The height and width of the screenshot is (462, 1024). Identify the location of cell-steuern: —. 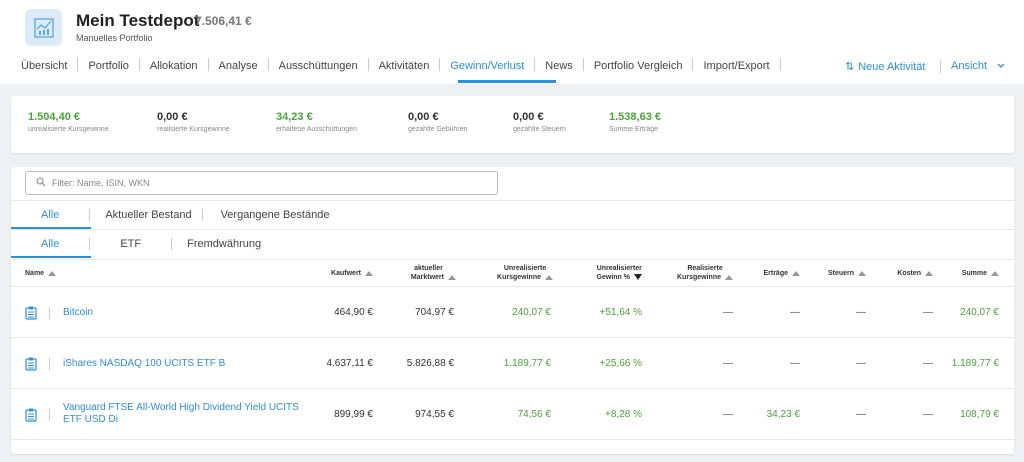
(861, 414).